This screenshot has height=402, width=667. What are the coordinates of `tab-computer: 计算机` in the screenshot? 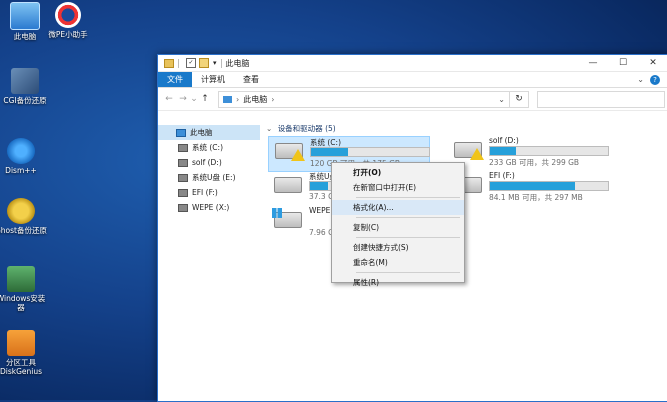 It's located at (213, 79).